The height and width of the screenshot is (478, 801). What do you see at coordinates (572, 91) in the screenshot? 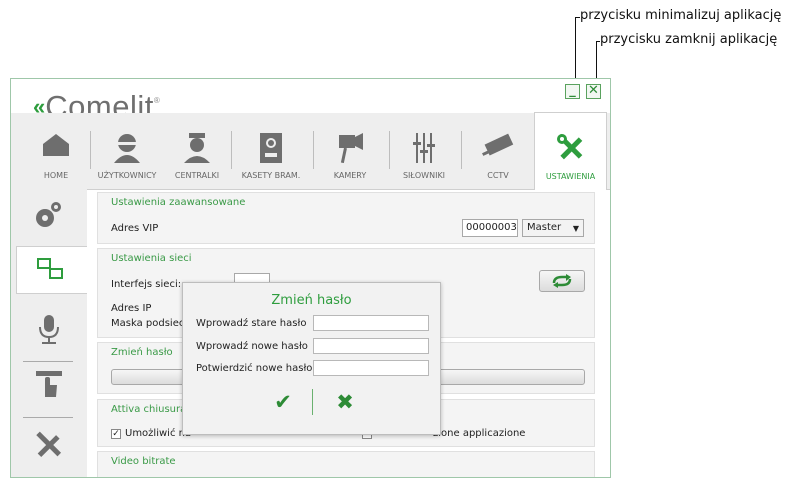
I see `minimize-button: _` at bounding box center [572, 91].